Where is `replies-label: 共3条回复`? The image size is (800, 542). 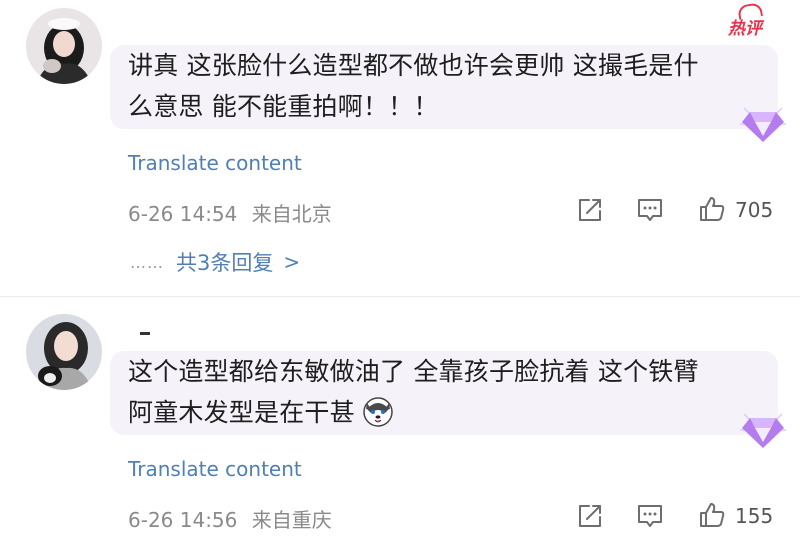
replies-label: 共3条回复 is located at coordinates (225, 263).